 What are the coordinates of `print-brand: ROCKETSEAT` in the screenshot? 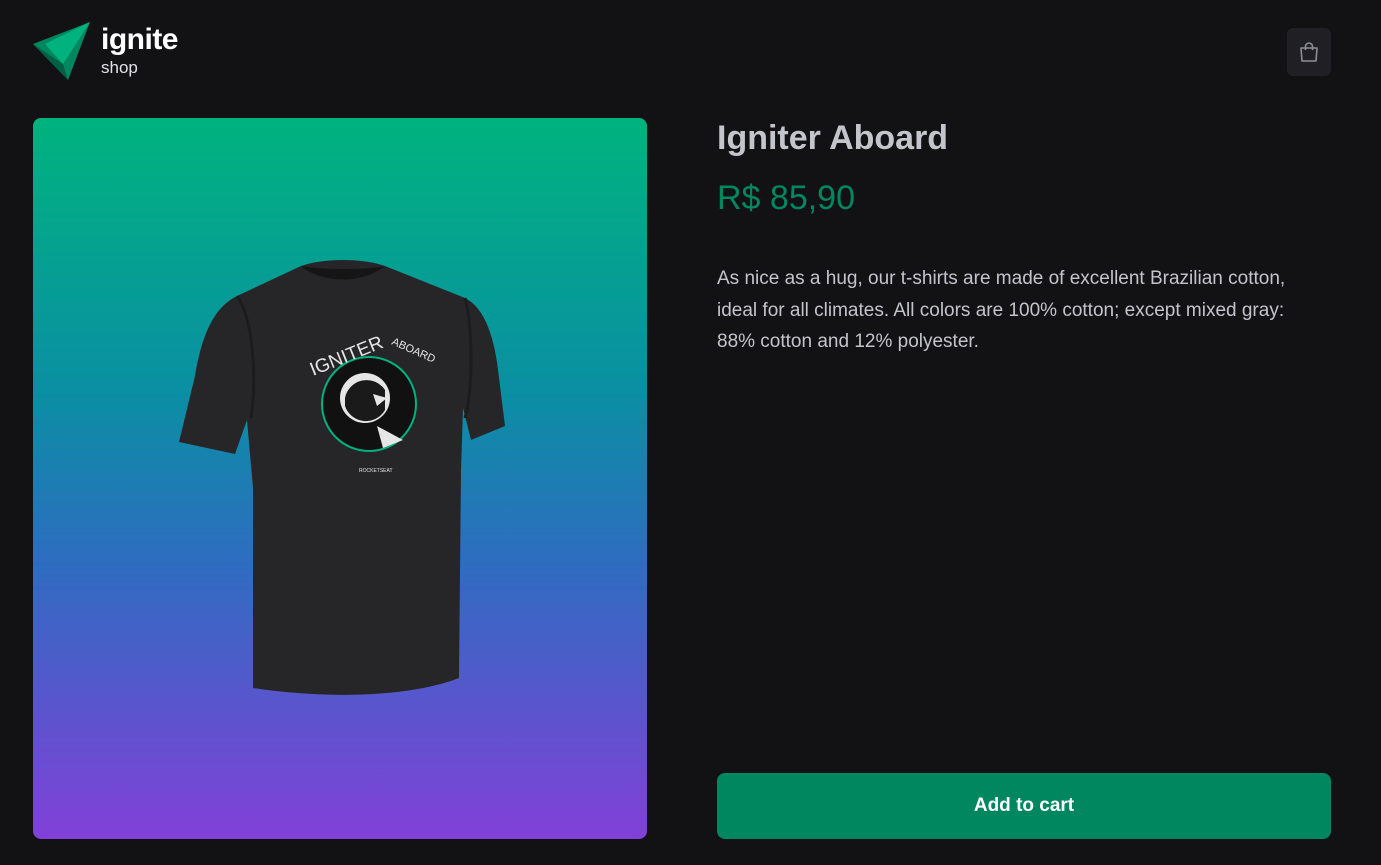 It's located at (376, 471).